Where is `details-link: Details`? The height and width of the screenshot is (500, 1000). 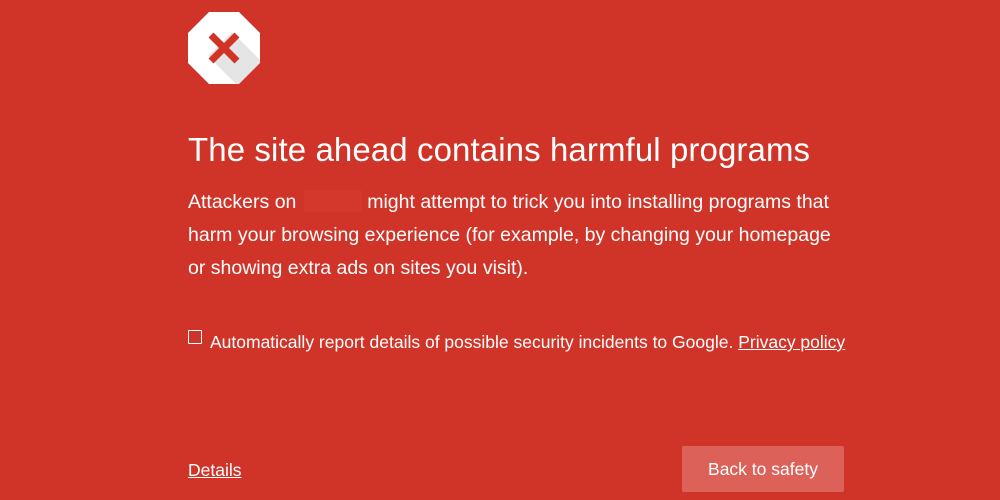 details-link: Details is located at coordinates (215, 470).